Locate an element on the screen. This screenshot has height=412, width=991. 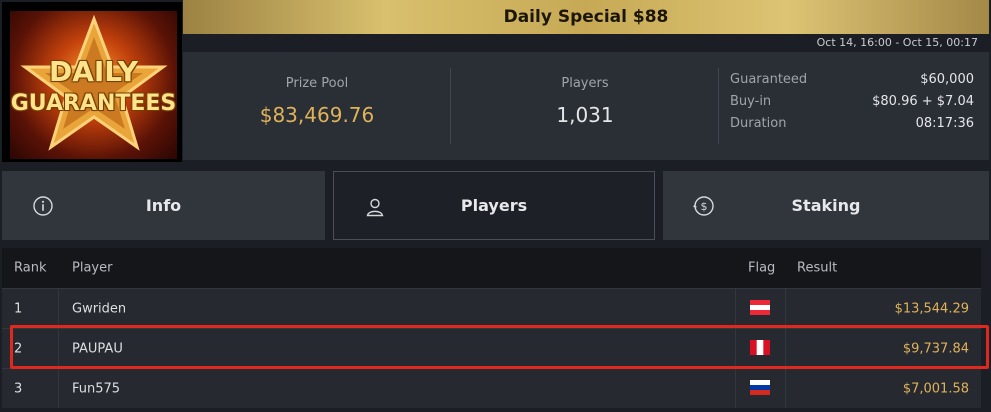
logo-word-daily: DAILY is located at coordinates (93, 71).